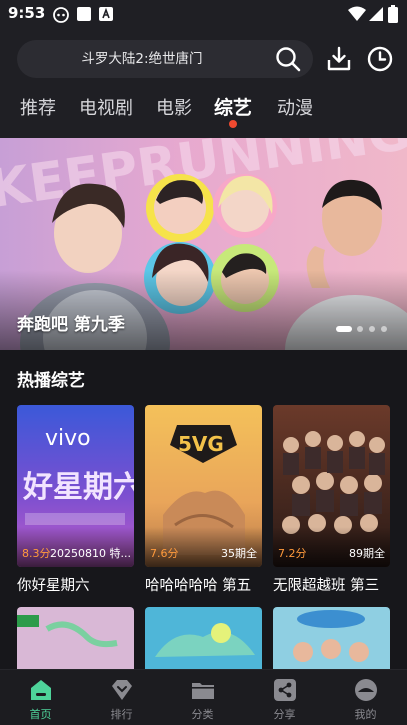 Image resolution: width=407 pixels, height=725 pixels. Describe the element at coordinates (40, 714) in the screenshot. I see `nav-home-label: 首页` at that location.